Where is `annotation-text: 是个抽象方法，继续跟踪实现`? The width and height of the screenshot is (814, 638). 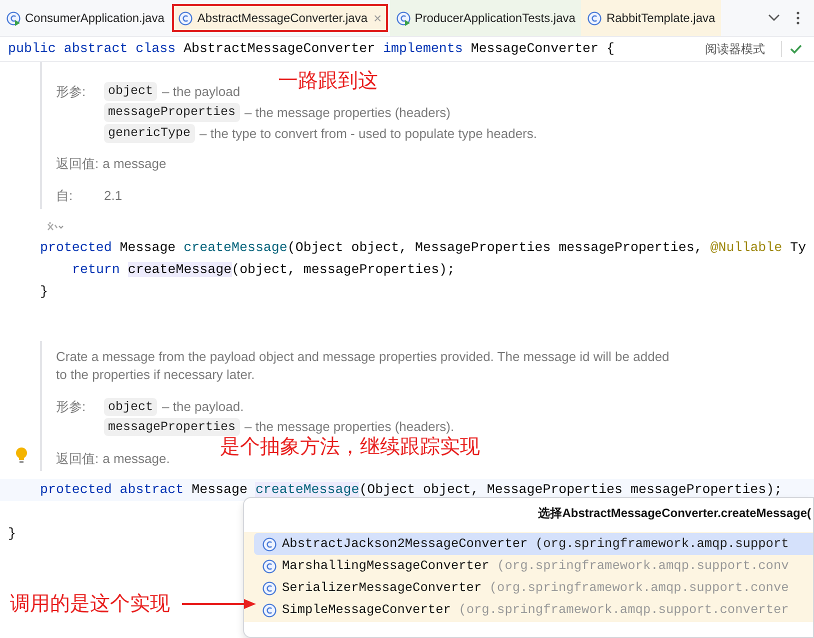
annotation-text: 是个抽象方法，继续跟踪实现 is located at coordinates (350, 447).